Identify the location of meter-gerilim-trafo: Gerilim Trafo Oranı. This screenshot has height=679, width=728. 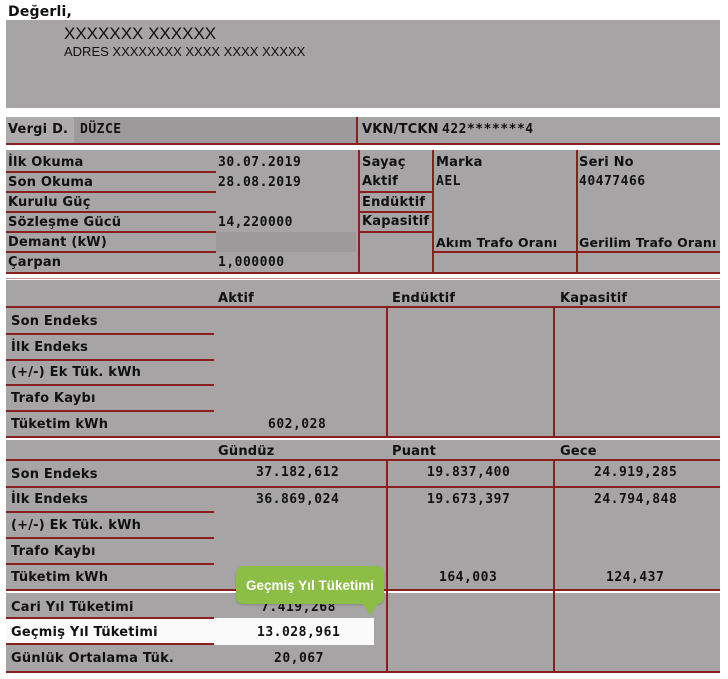
(648, 242).